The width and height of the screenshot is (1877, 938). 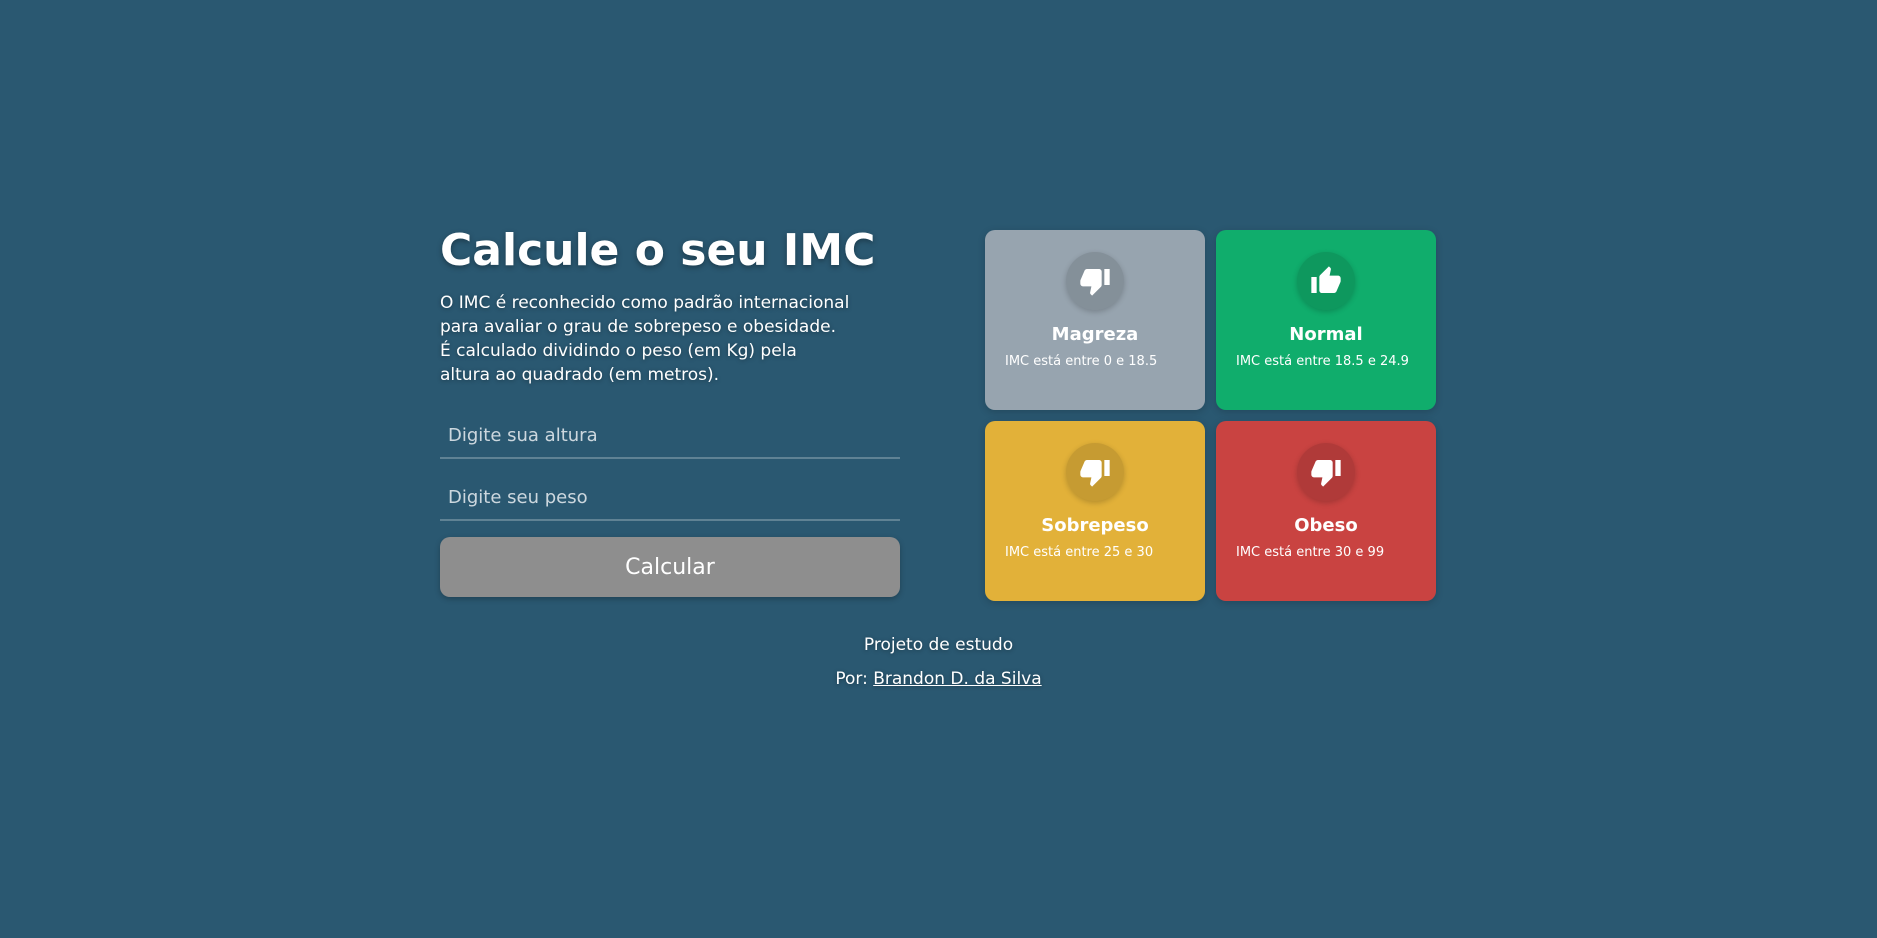 I want to click on card-range: IMC está entre 18.5 e 24.9, so click(x=1322, y=361).